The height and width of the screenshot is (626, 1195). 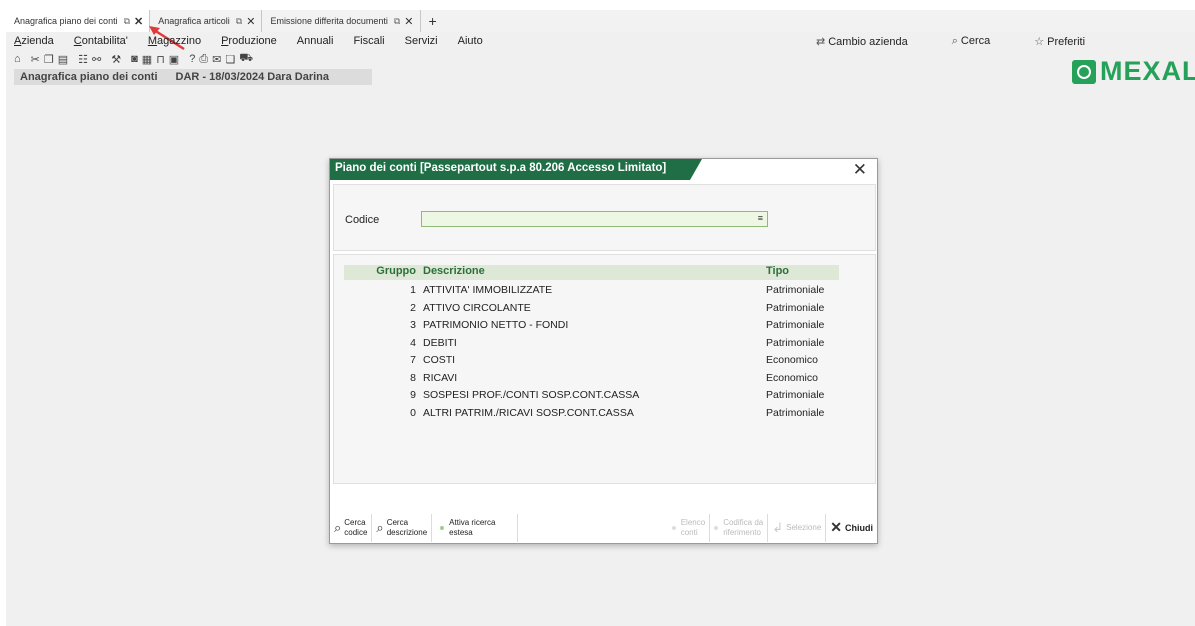 What do you see at coordinates (591, 326) in the screenshot?
I see `table-row: 3 PATRIMONIO NETTO - FONDI Patrimoniale` at bounding box center [591, 326].